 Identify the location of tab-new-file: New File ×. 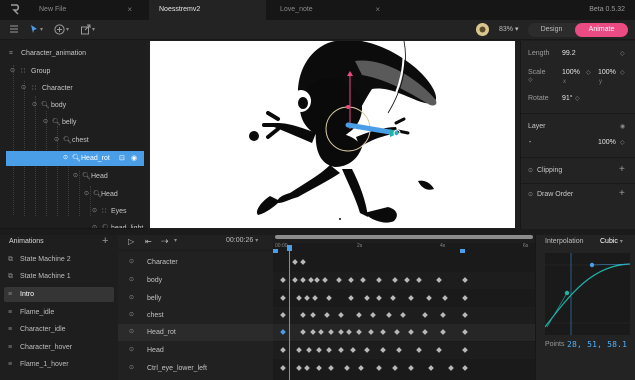
(84, 10).